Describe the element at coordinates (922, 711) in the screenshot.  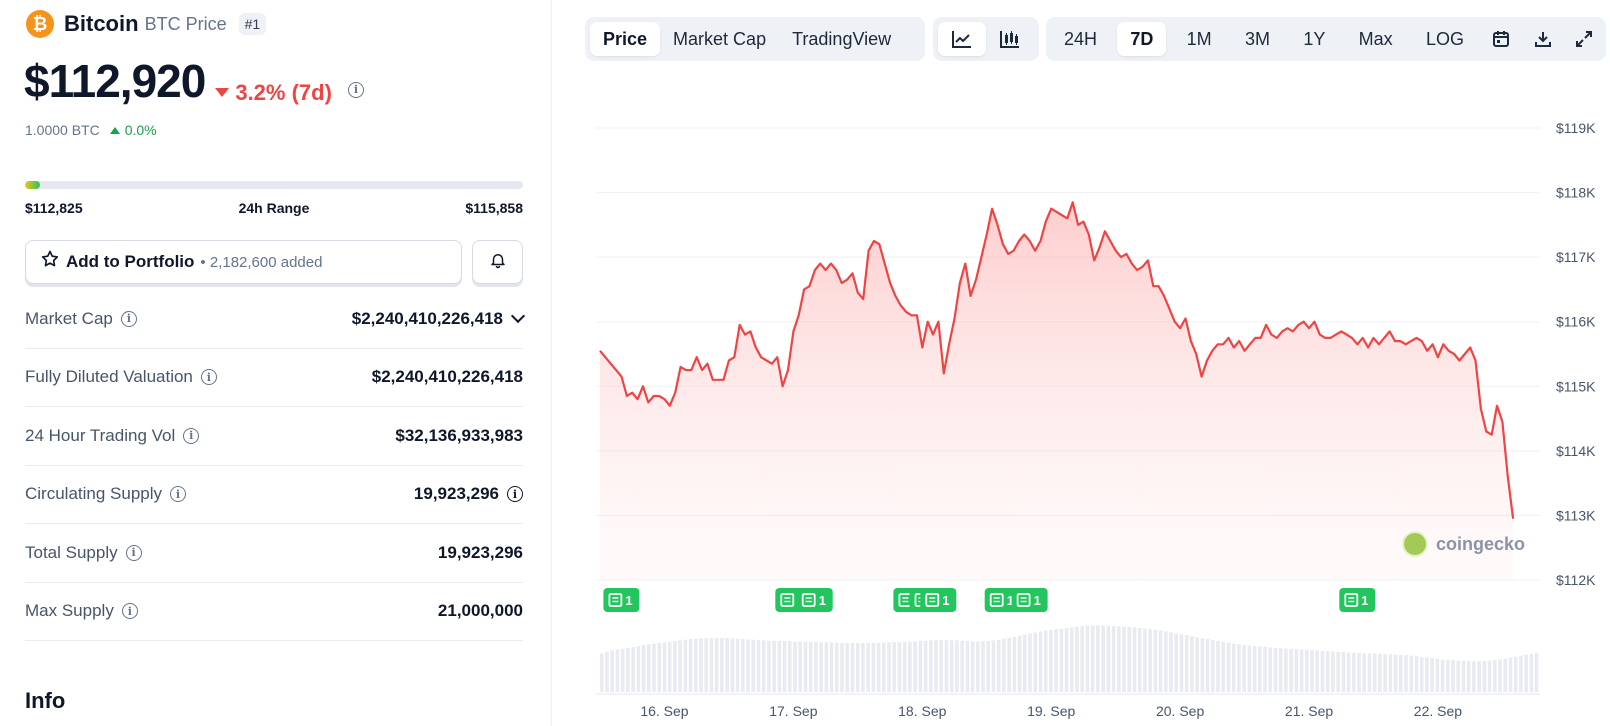
I see `x-tick-label: 18. Sep` at that location.